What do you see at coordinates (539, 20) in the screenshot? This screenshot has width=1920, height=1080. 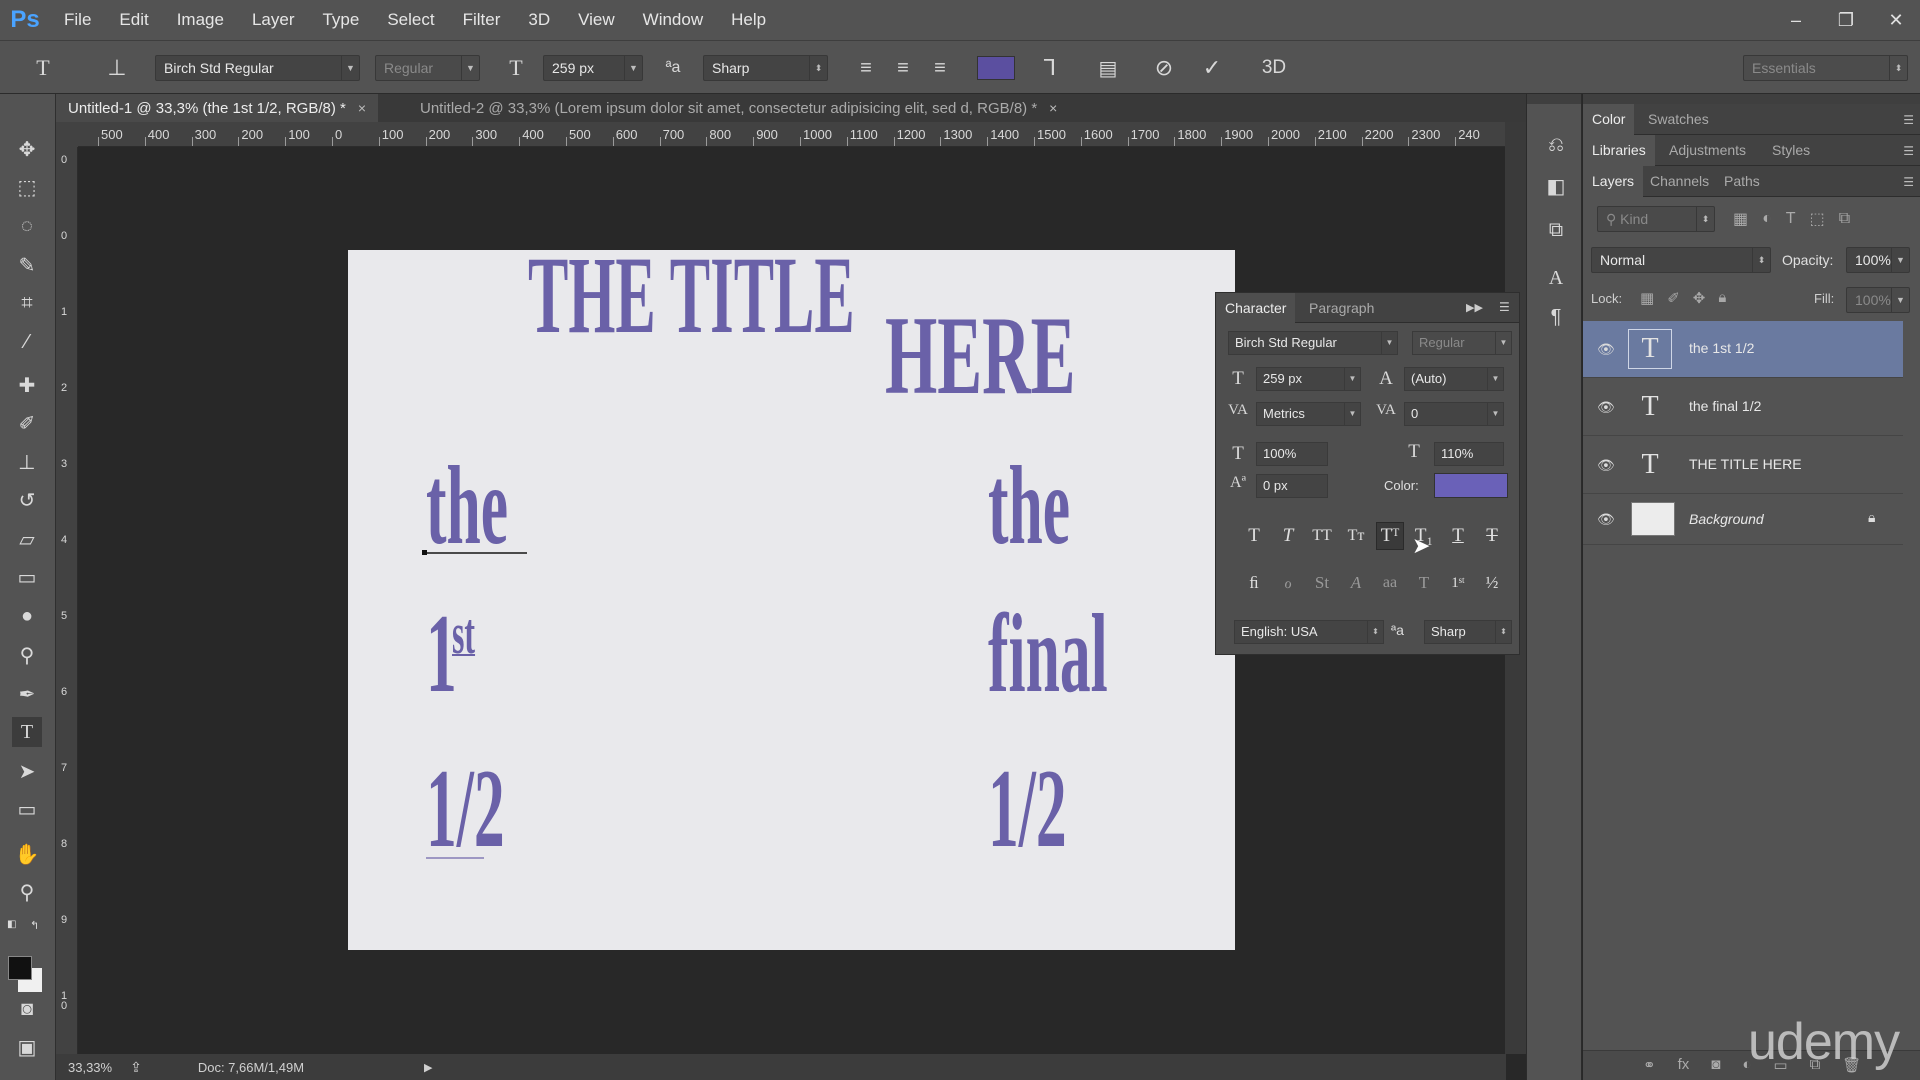 I see `menu-3d: 3D` at bounding box center [539, 20].